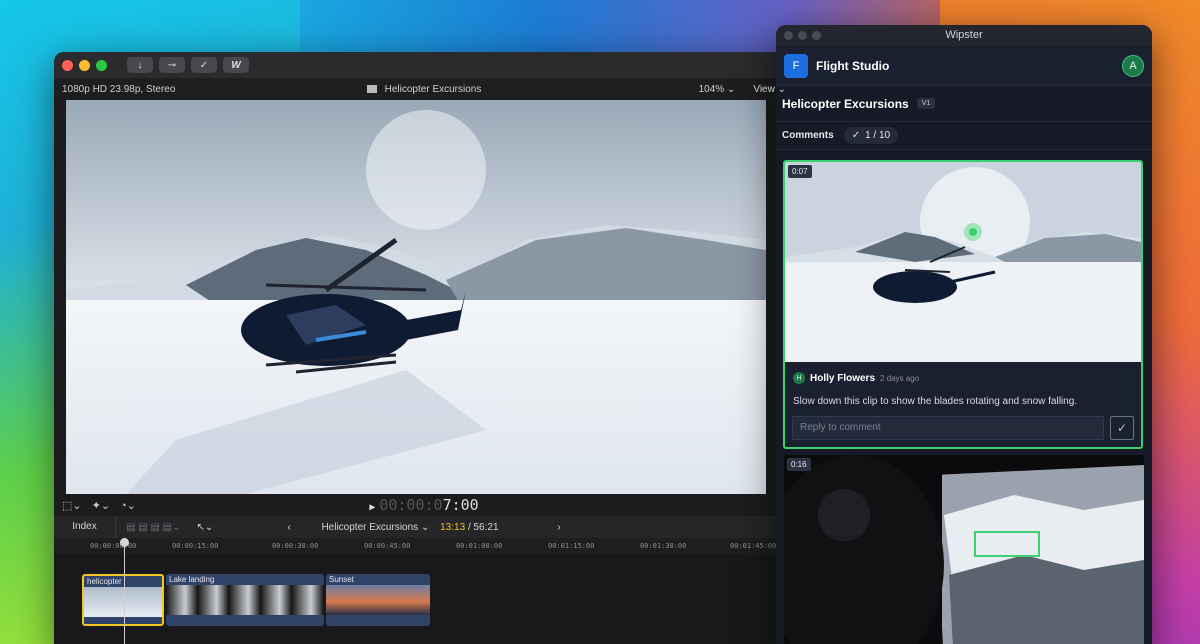 The width and height of the screenshot is (1200, 644). I want to click on window-title: Wipster, so click(964, 35).